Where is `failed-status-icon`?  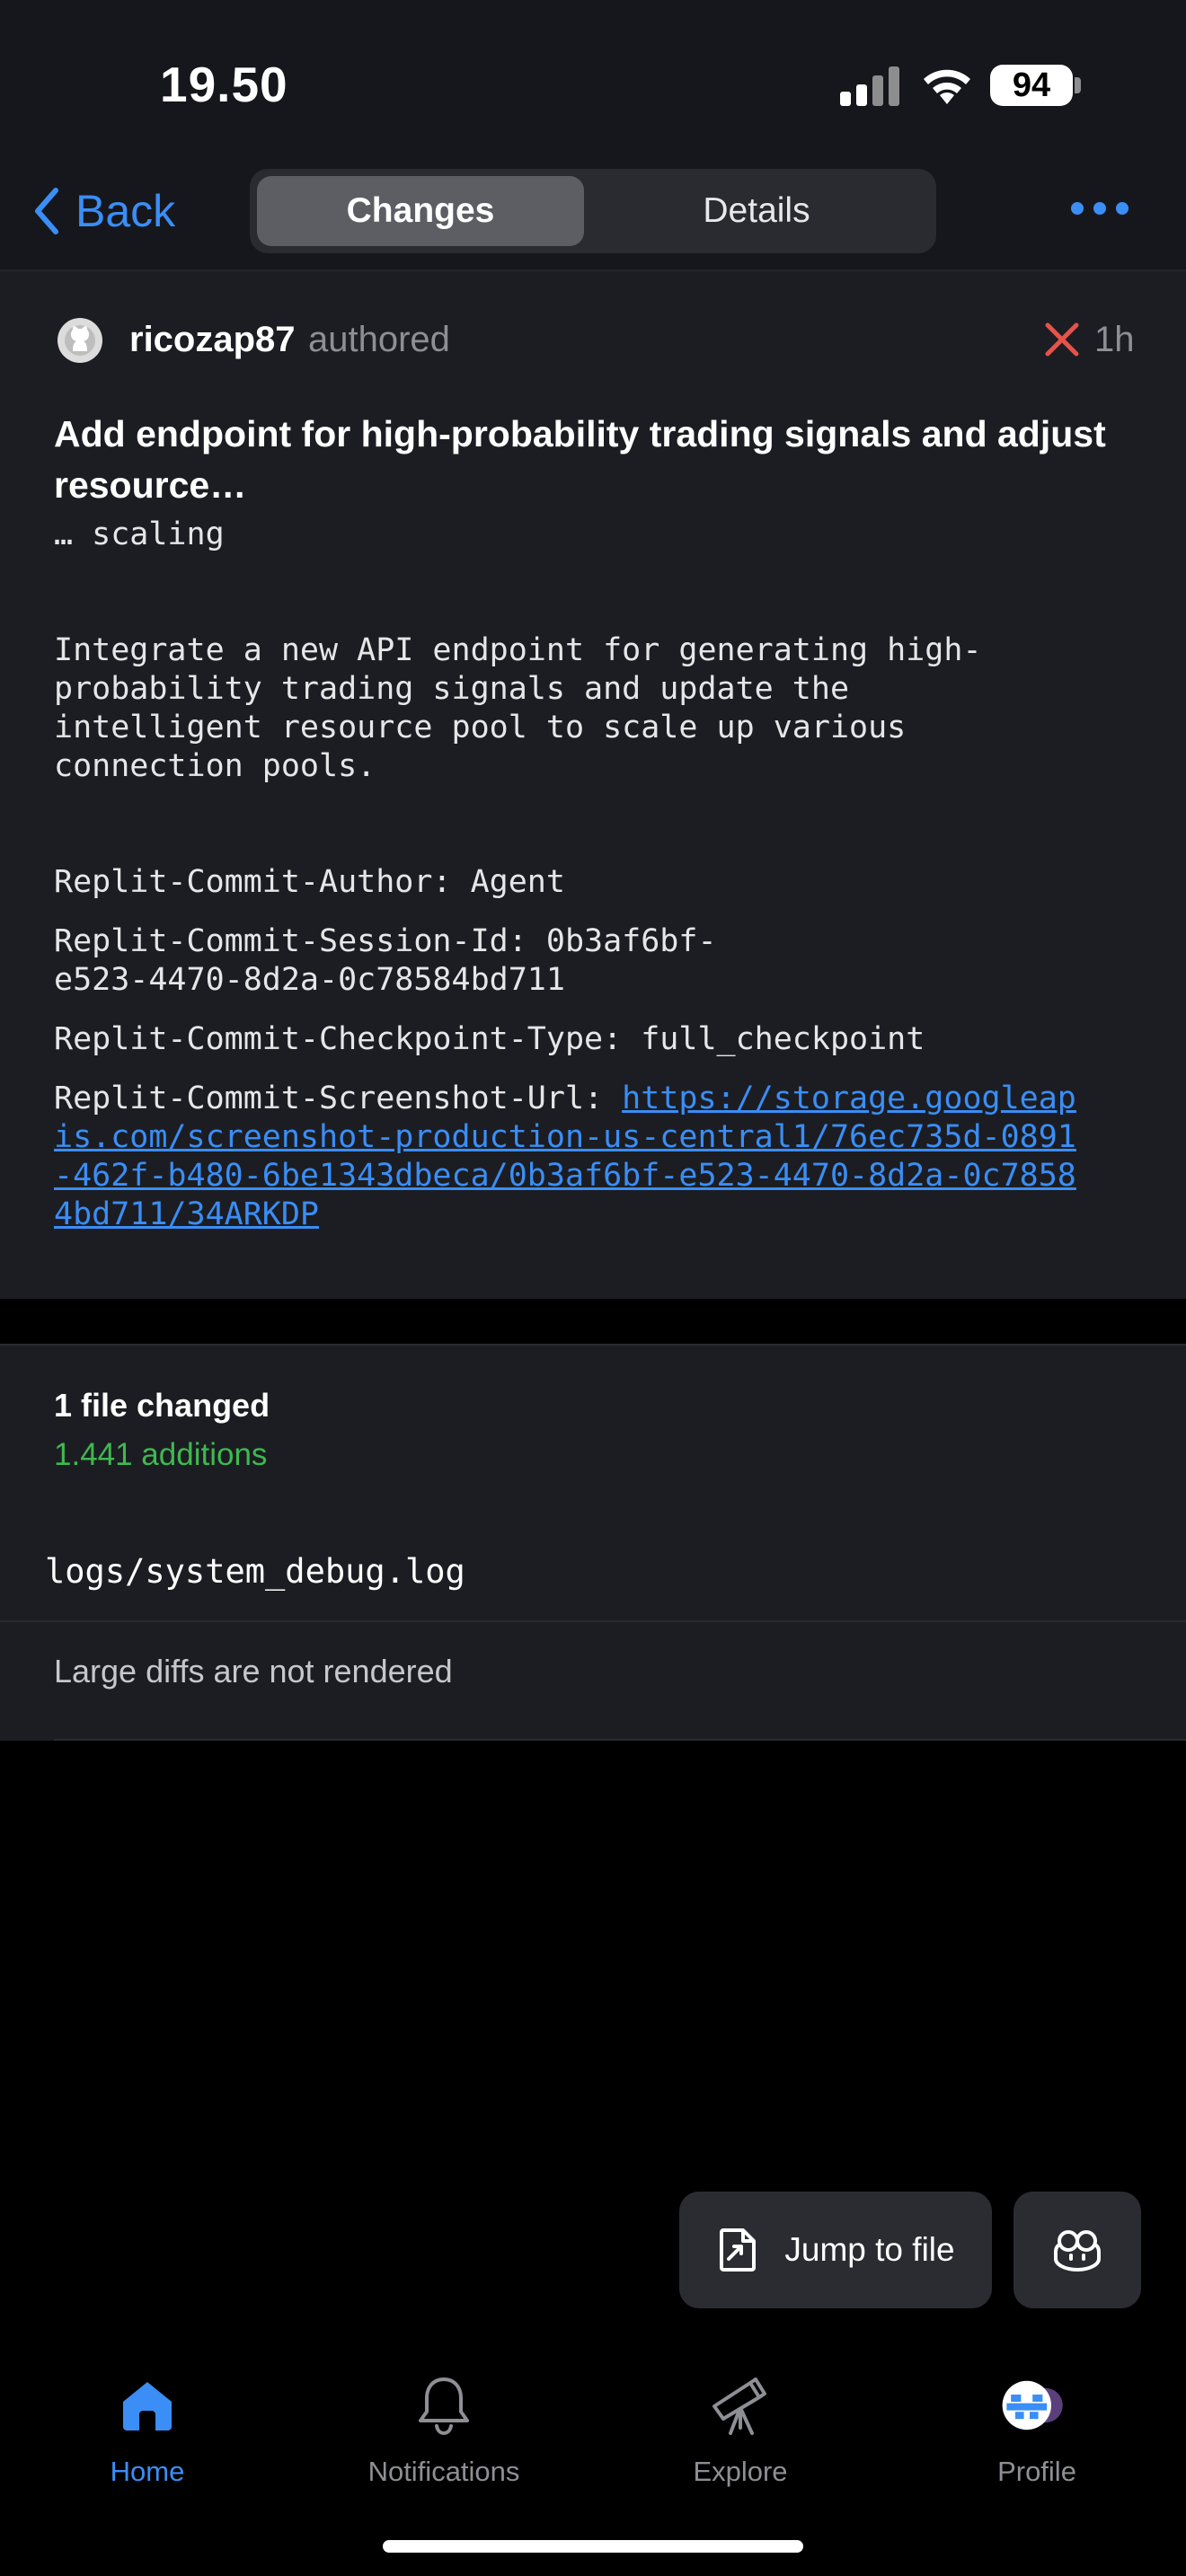 failed-status-icon is located at coordinates (1062, 339).